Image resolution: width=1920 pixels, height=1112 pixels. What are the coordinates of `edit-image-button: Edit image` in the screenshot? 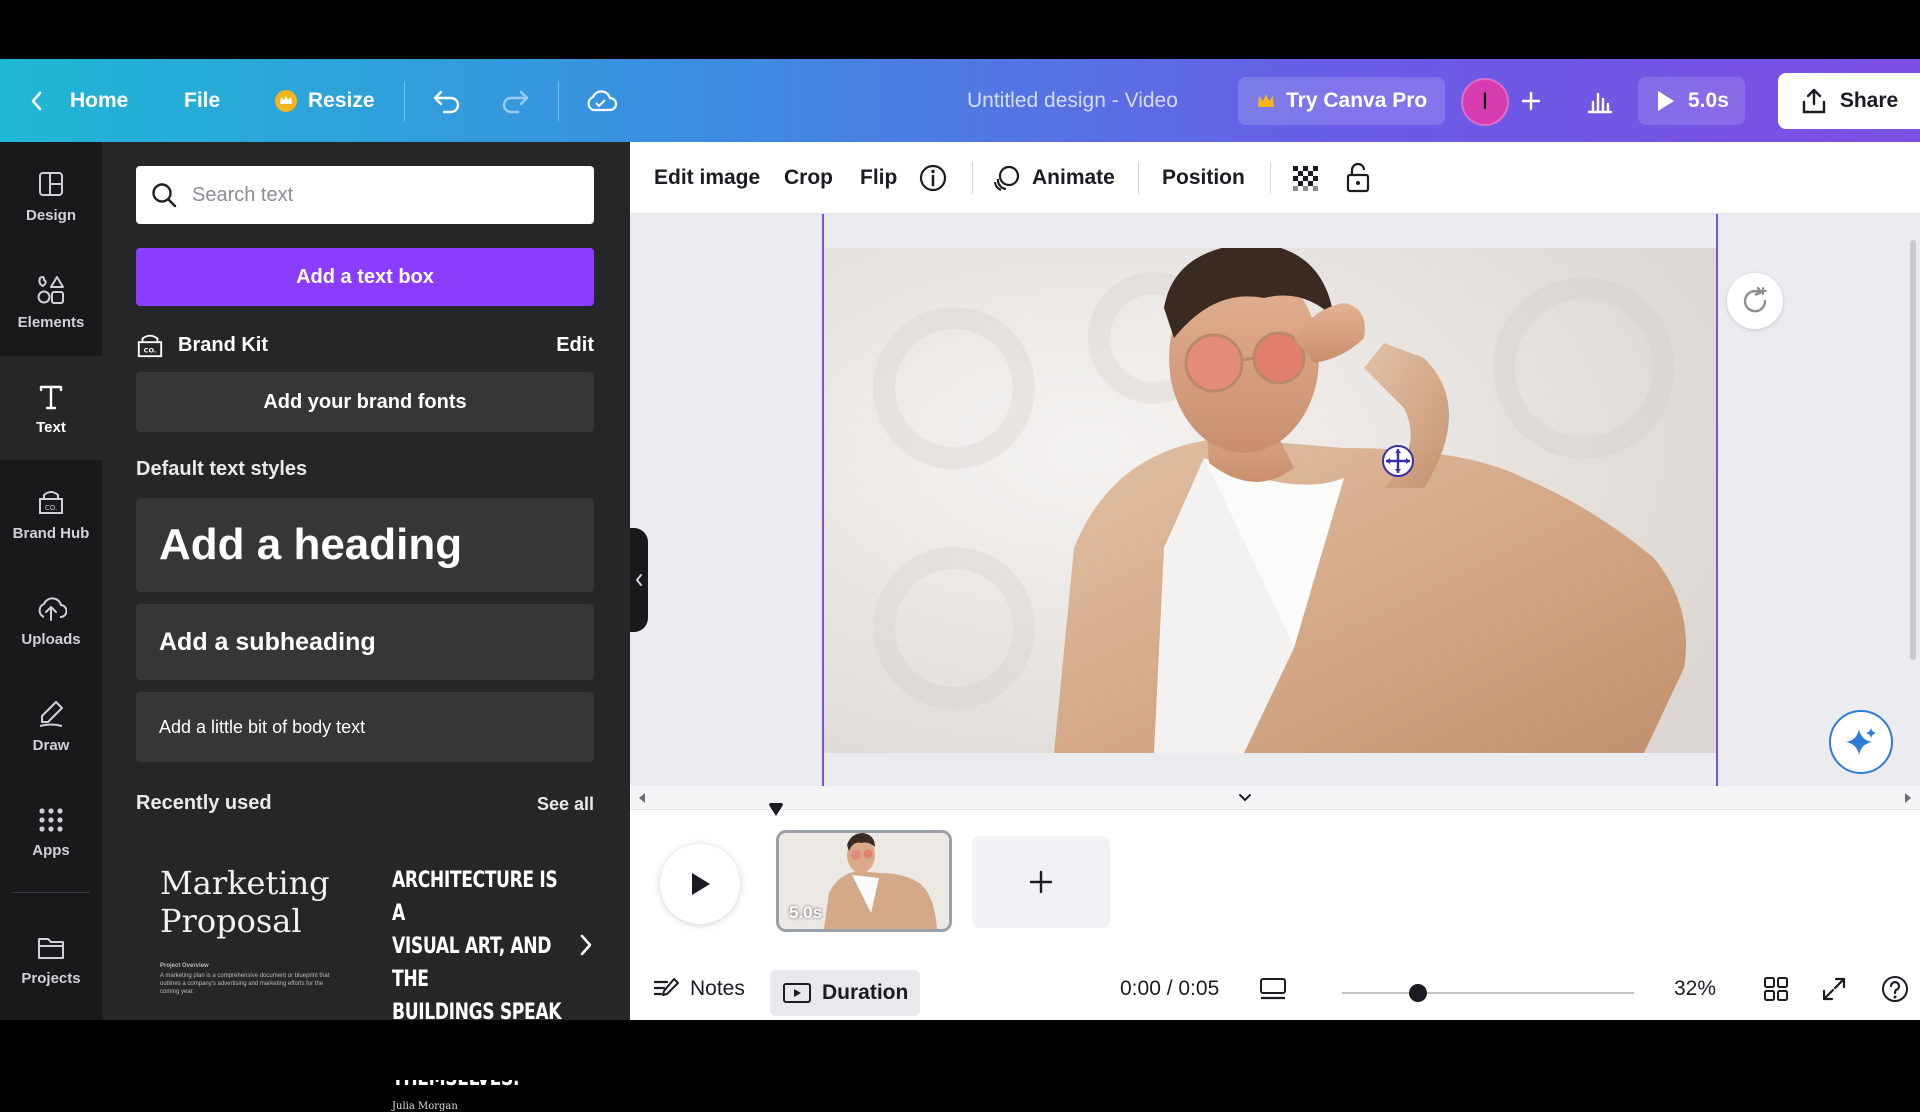 It's located at (707, 178).